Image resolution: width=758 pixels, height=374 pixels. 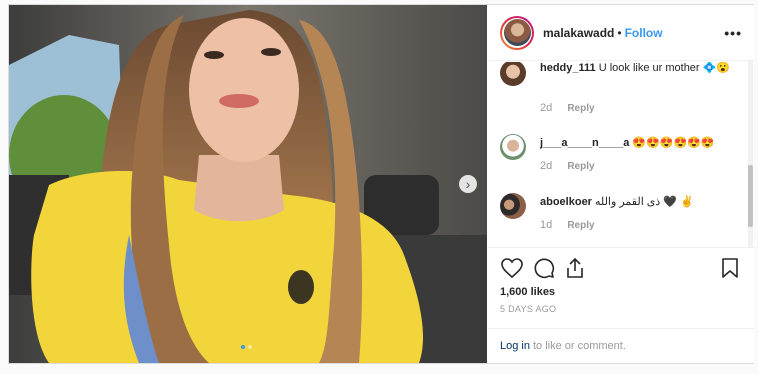 I want to click on more-options-icon: •••, so click(x=733, y=33).